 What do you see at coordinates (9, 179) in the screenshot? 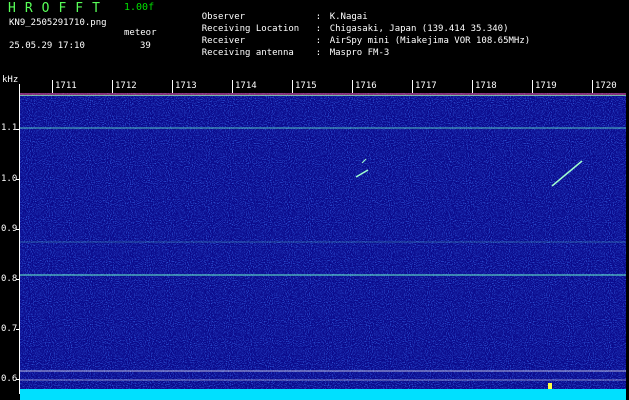
I see `y-tick-label: 1.0` at bounding box center [9, 179].